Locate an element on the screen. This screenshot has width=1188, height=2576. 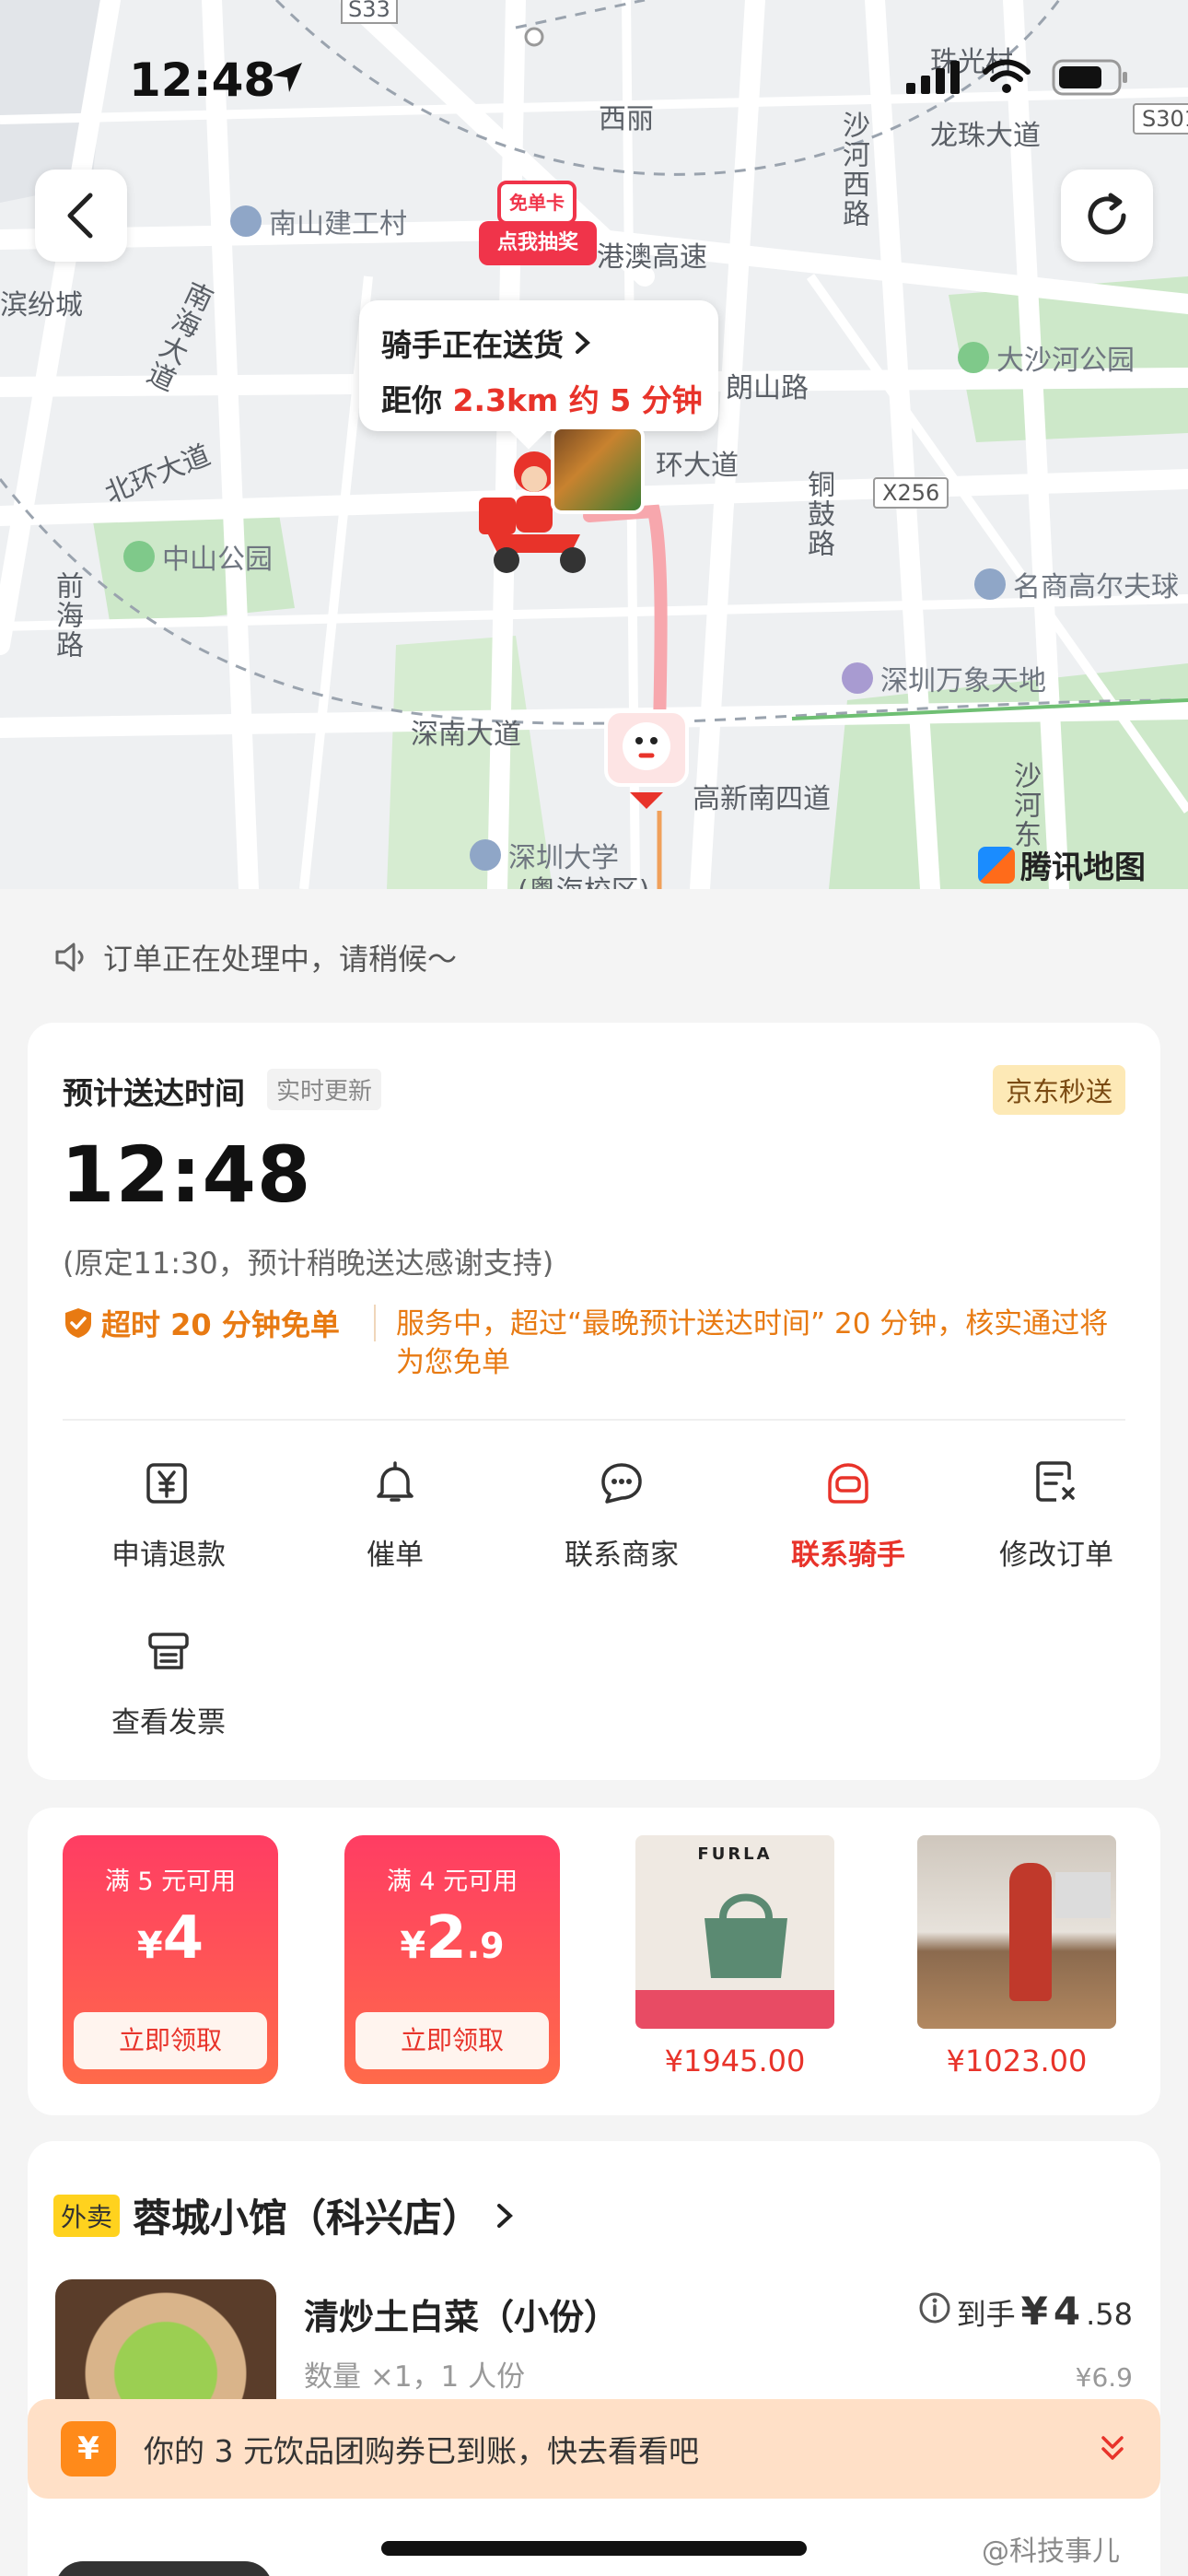
coupon-amount: ¥4 is located at coordinates (170, 1938).